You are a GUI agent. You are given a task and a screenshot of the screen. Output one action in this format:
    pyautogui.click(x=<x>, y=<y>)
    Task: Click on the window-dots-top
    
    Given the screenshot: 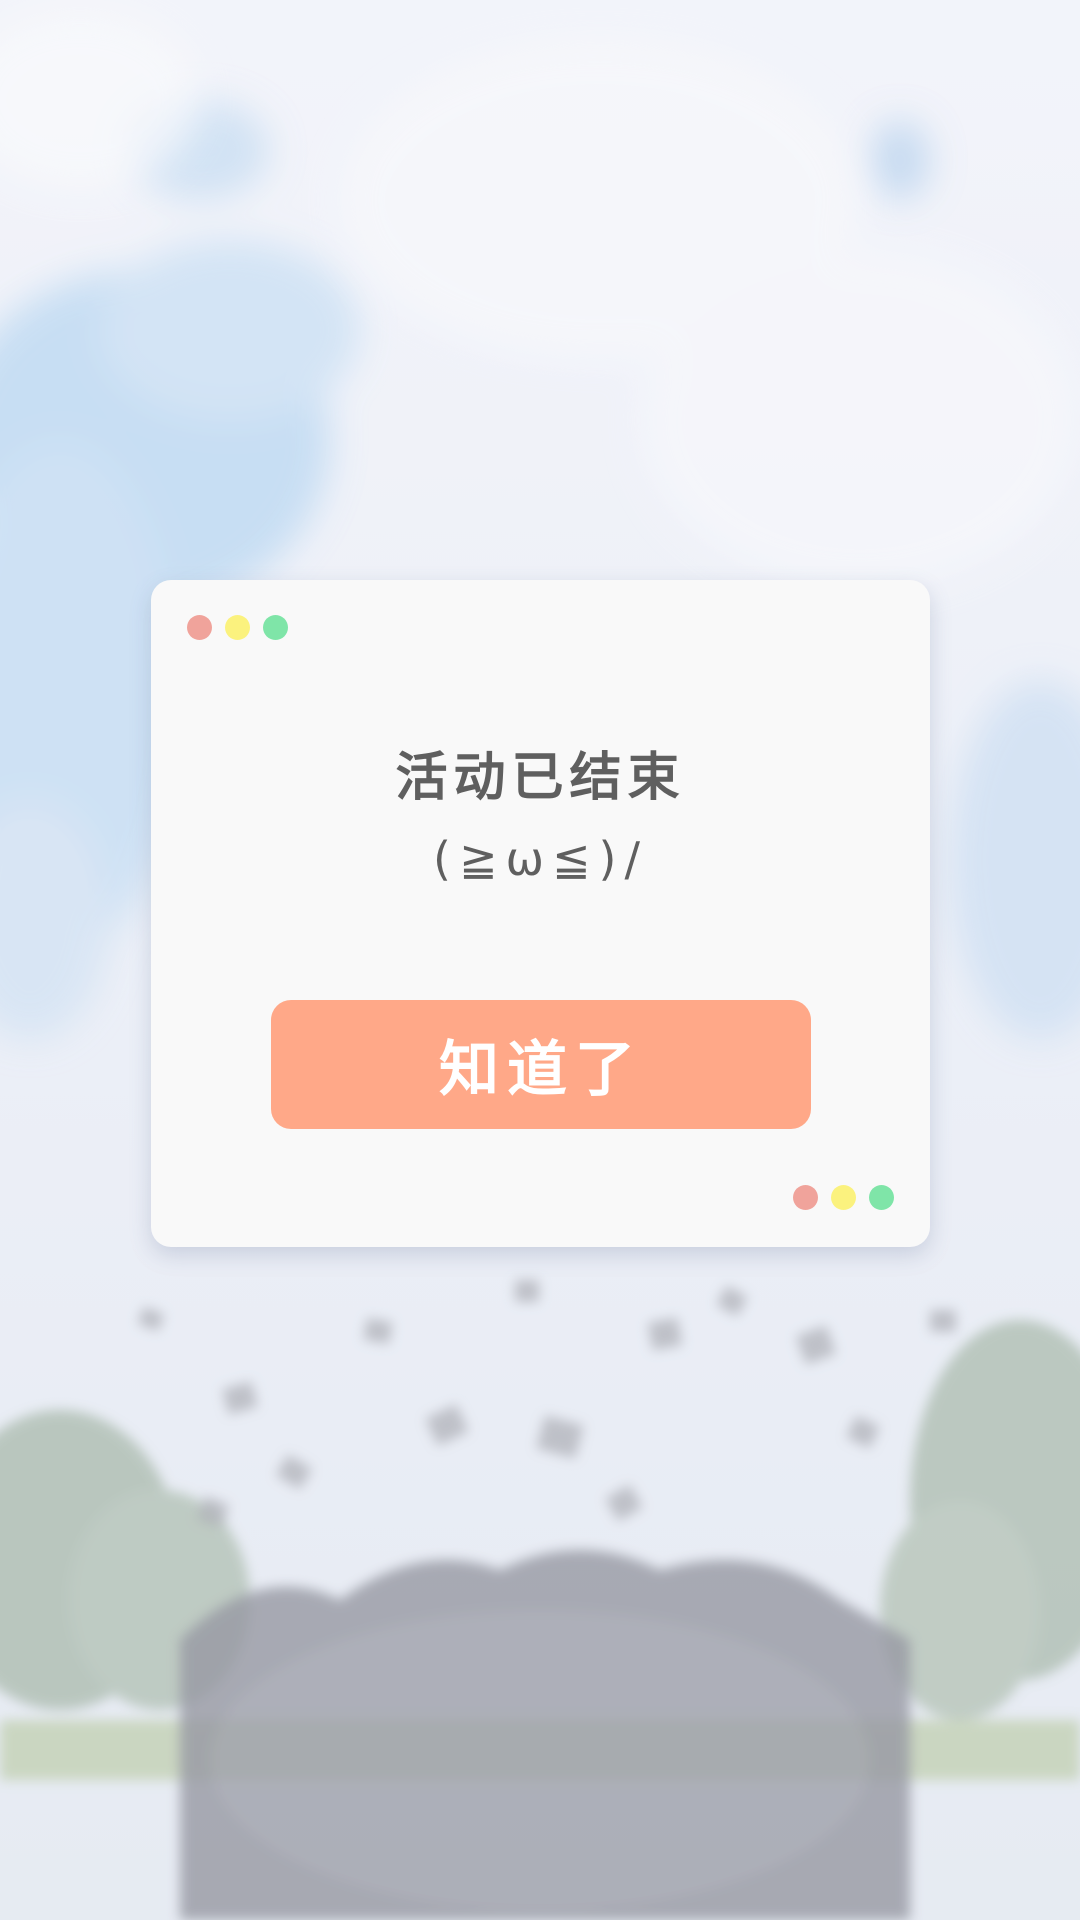 What is the action you would take?
    pyautogui.click(x=237, y=627)
    